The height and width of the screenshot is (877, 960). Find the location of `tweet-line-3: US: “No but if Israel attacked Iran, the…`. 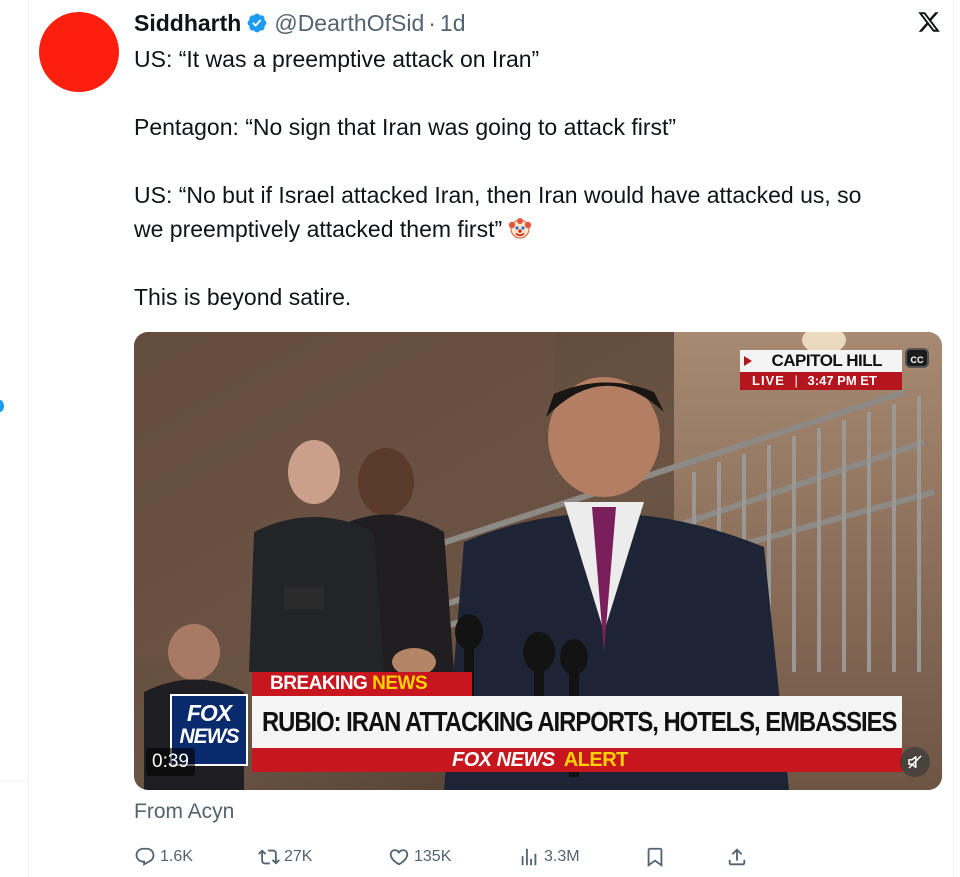

tweet-line-3: US: “No but if Israel attacked Iran, the… is located at coordinates (498, 195).